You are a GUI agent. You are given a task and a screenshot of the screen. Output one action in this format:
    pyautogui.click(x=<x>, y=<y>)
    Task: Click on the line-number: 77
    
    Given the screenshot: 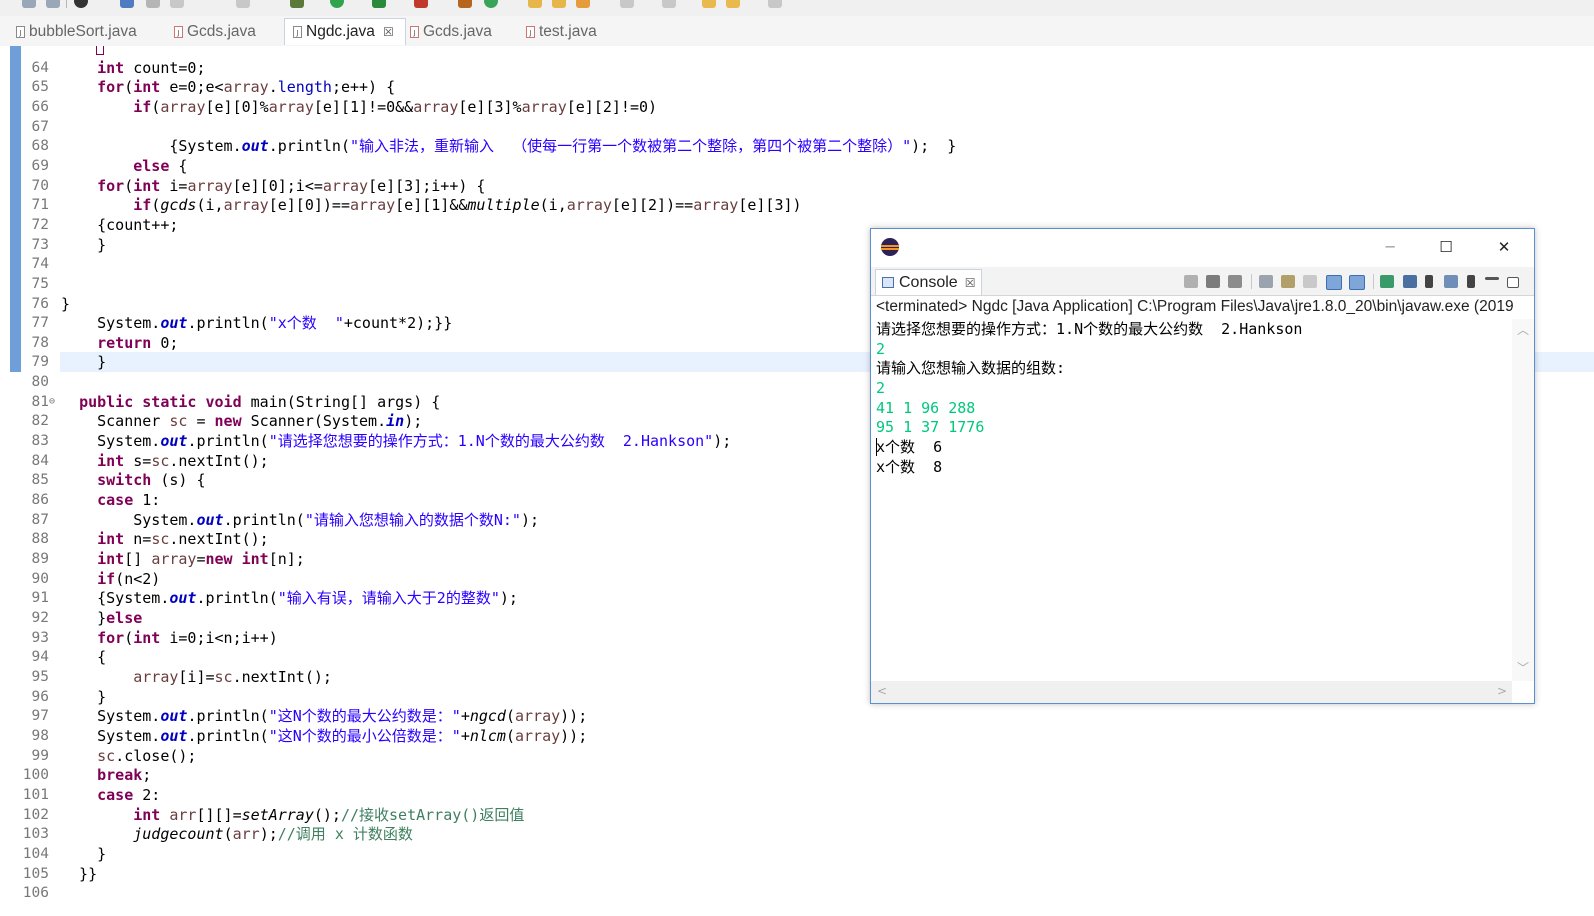 What is the action you would take?
    pyautogui.click(x=40, y=323)
    